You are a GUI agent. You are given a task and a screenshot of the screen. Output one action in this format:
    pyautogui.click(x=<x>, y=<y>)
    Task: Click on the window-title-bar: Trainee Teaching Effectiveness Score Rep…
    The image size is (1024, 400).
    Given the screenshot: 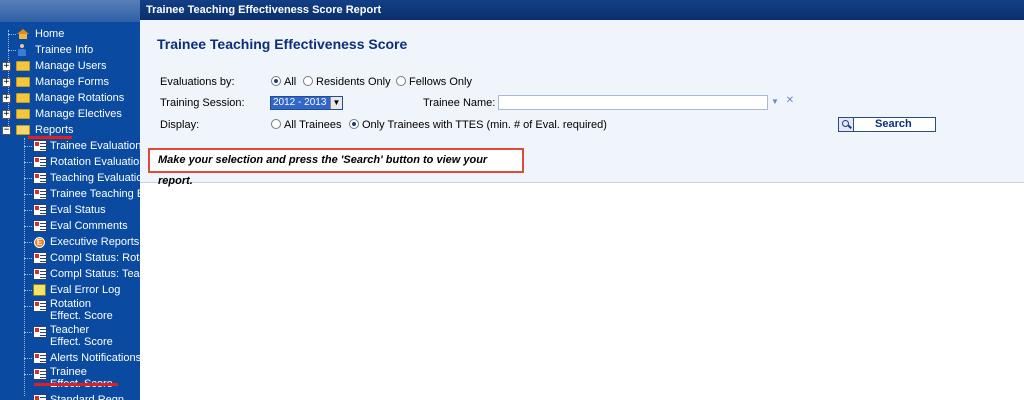 What is the action you would take?
    pyautogui.click(x=582, y=10)
    